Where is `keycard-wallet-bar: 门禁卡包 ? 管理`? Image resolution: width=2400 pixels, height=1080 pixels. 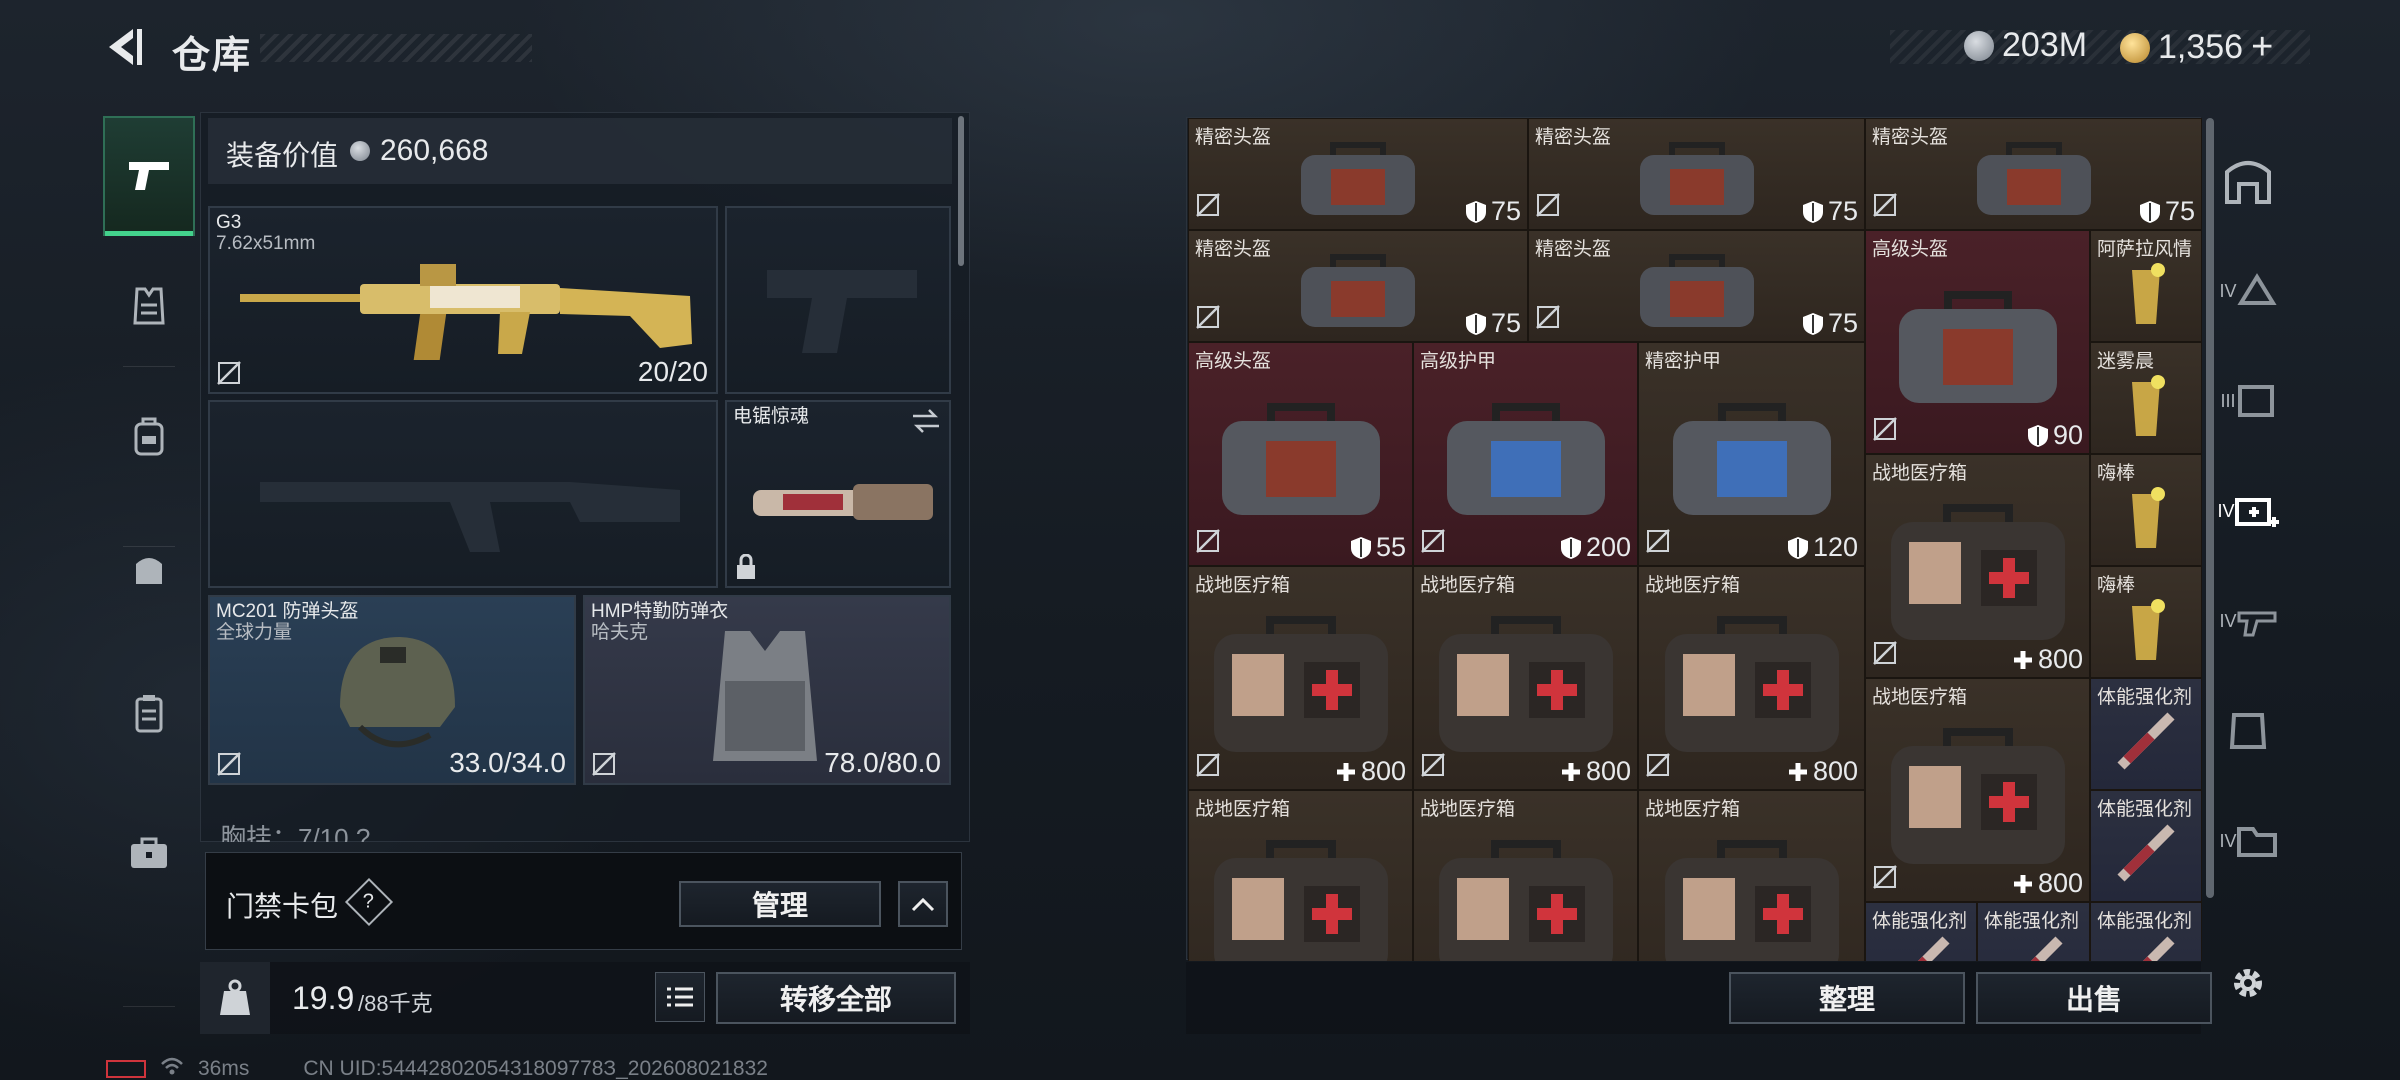
keycard-wallet-bar: 门禁卡包 ? 管理 is located at coordinates (583, 901).